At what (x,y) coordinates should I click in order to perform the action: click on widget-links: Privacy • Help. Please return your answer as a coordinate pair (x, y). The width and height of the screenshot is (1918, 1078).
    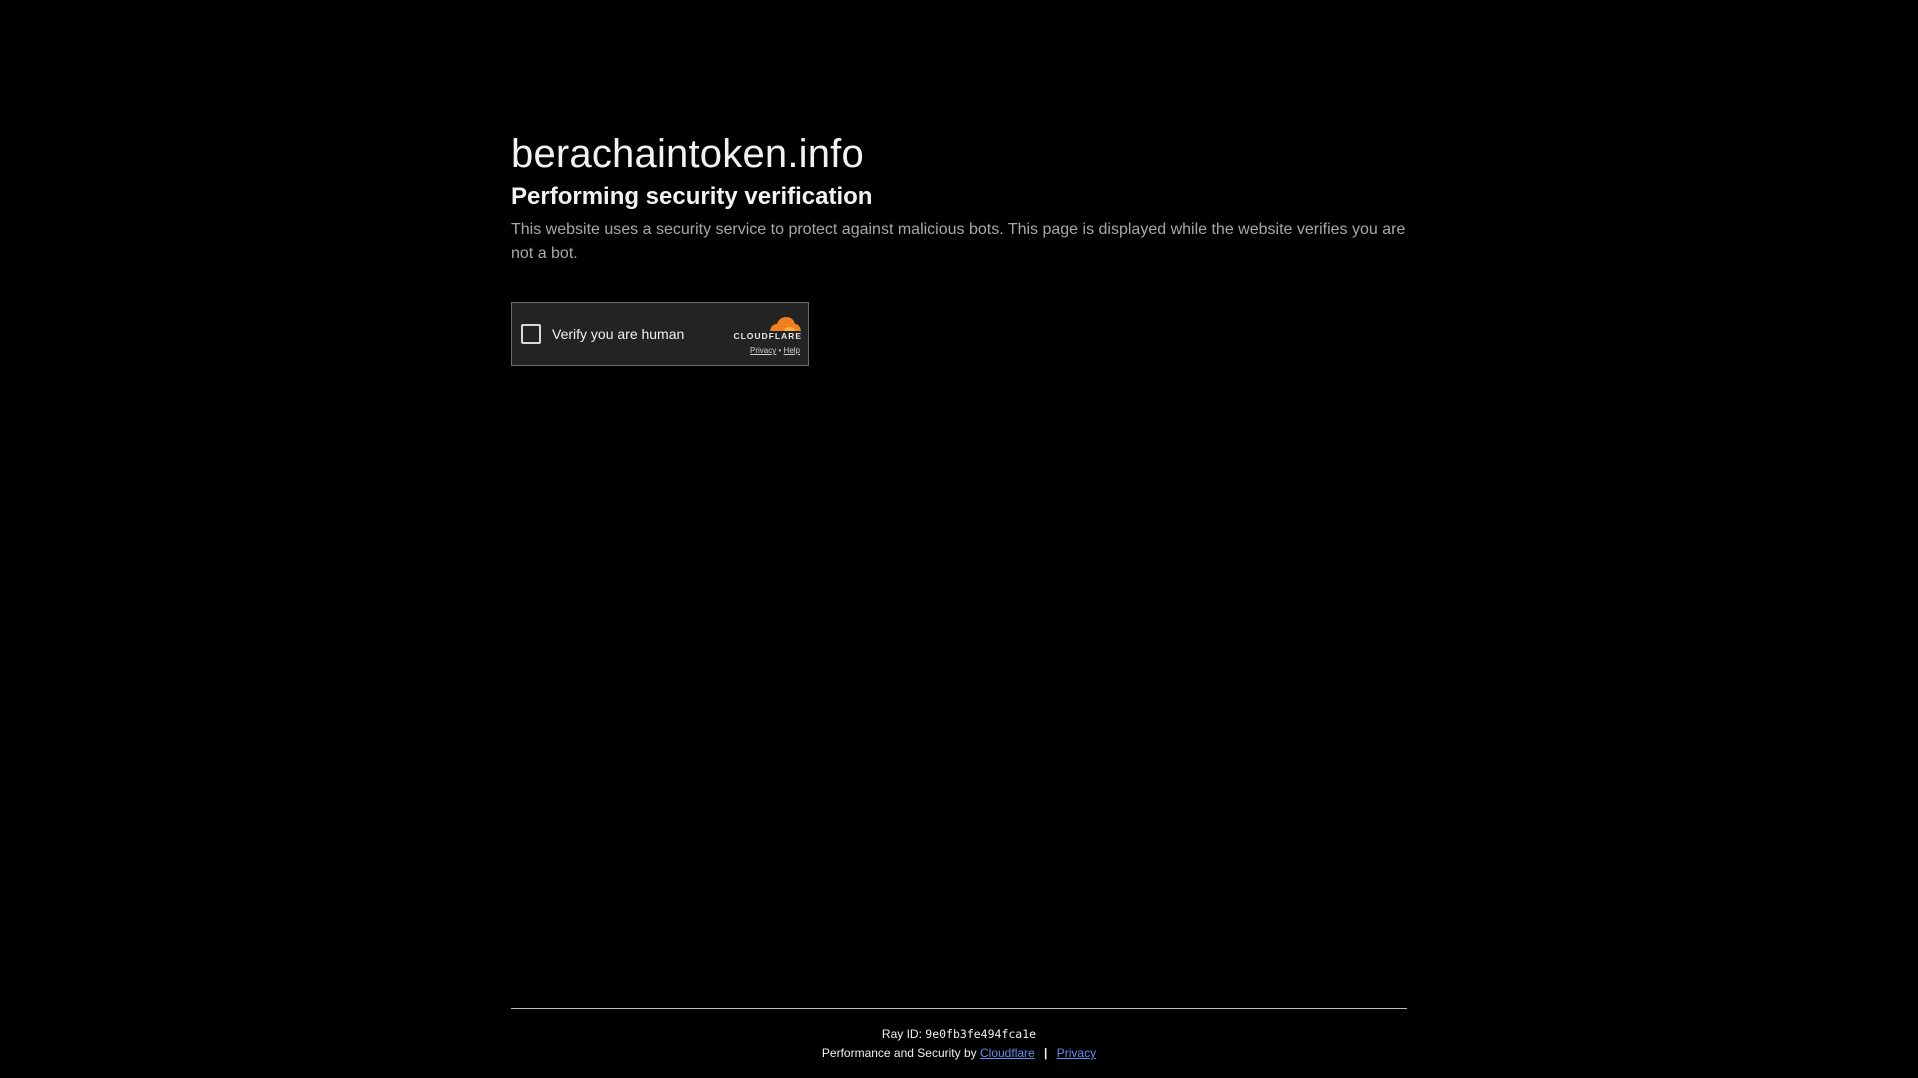
    Looking at the image, I should click on (775, 351).